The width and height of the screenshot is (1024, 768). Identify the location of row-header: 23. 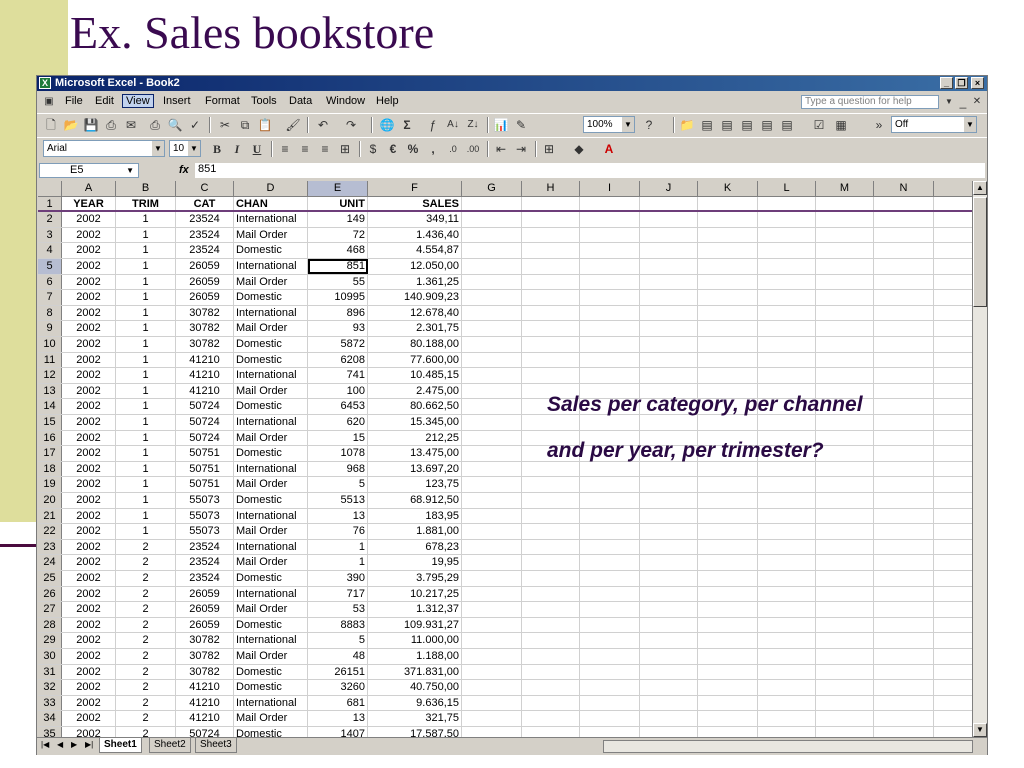
(50, 547).